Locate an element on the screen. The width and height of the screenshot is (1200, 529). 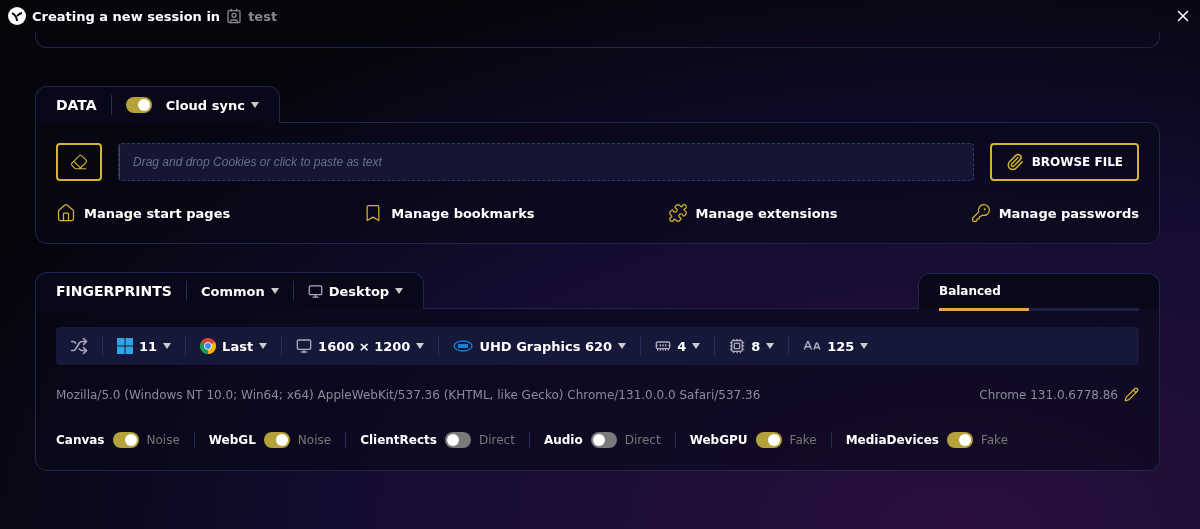
profile-label: Balanced is located at coordinates (970, 291).